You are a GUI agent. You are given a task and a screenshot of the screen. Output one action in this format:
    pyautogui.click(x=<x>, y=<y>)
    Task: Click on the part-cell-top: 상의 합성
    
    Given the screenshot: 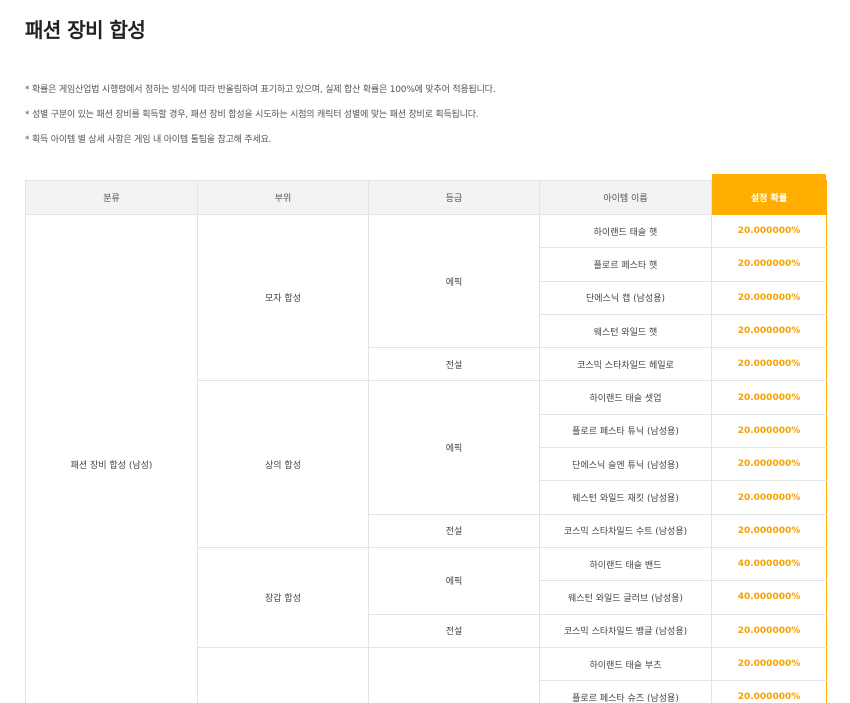 What is the action you would take?
    pyautogui.click(x=283, y=464)
    